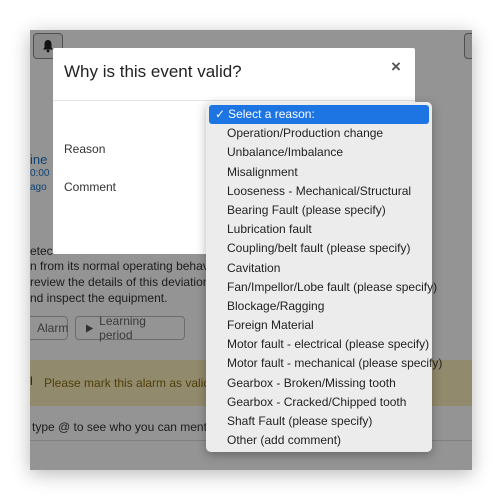  I want to click on reason-option: Blockage/Ragging, so click(319, 306).